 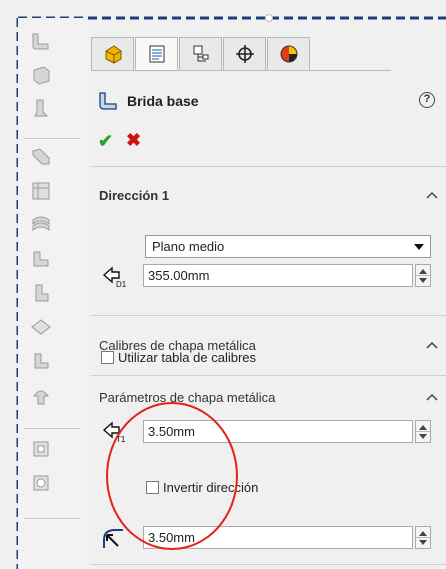 I want to click on reverse-direction-checkbox, so click(x=152, y=487).